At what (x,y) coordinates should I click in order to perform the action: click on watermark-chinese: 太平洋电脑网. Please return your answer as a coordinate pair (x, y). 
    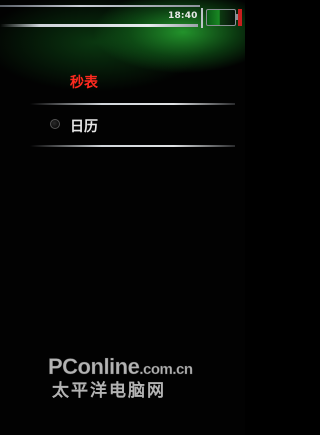
    Looking at the image, I should click on (109, 390).